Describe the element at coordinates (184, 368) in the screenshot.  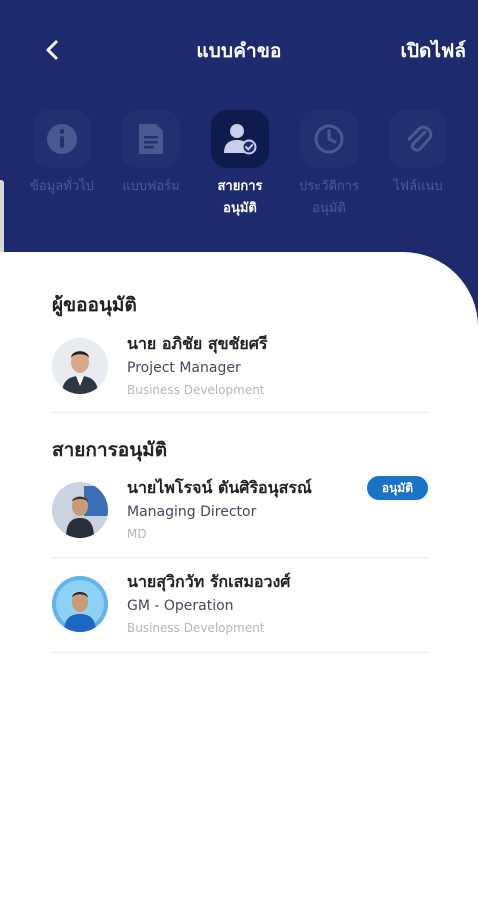
I see `requester-role: Project Manager` at that location.